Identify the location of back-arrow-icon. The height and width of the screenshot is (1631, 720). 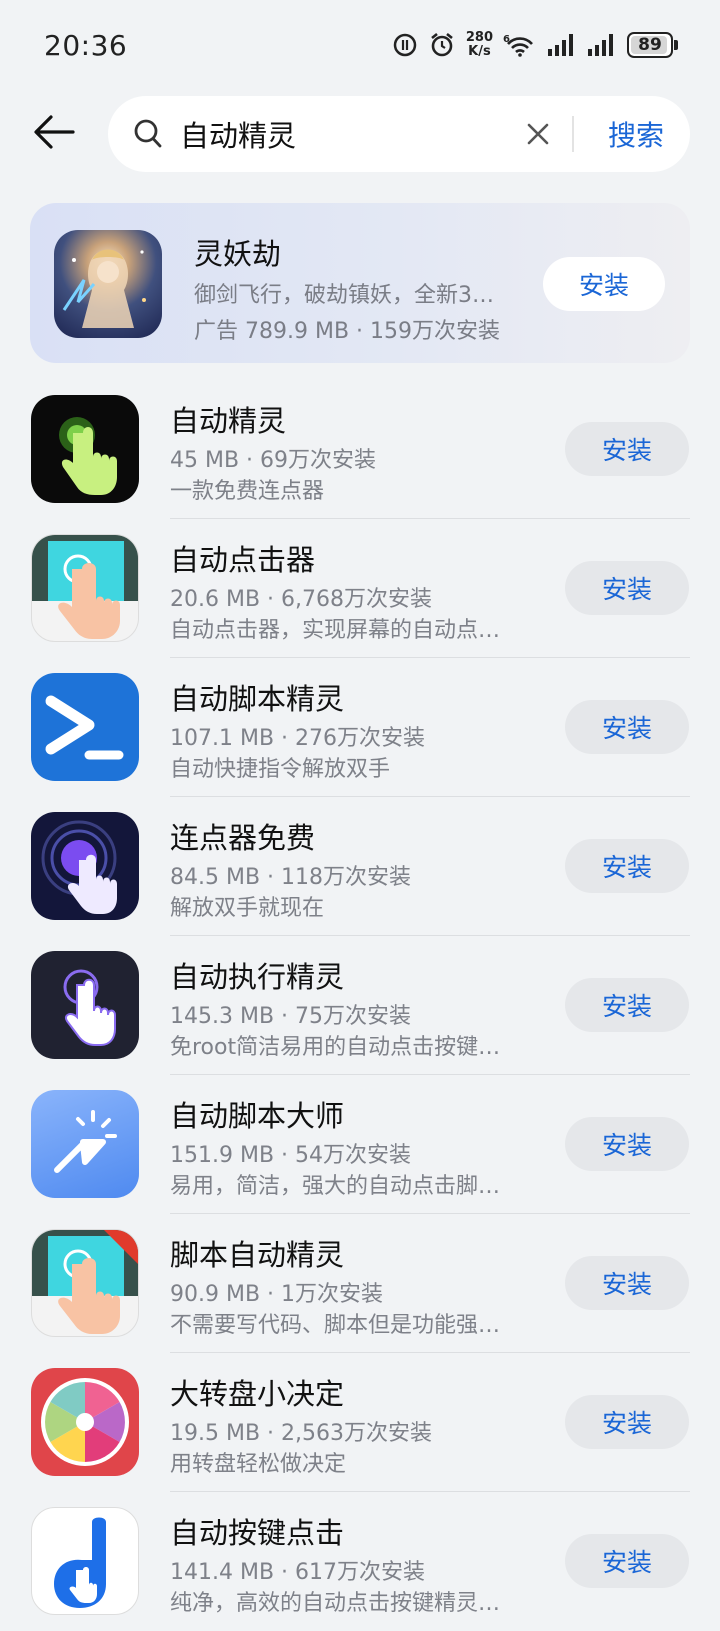
(54, 132).